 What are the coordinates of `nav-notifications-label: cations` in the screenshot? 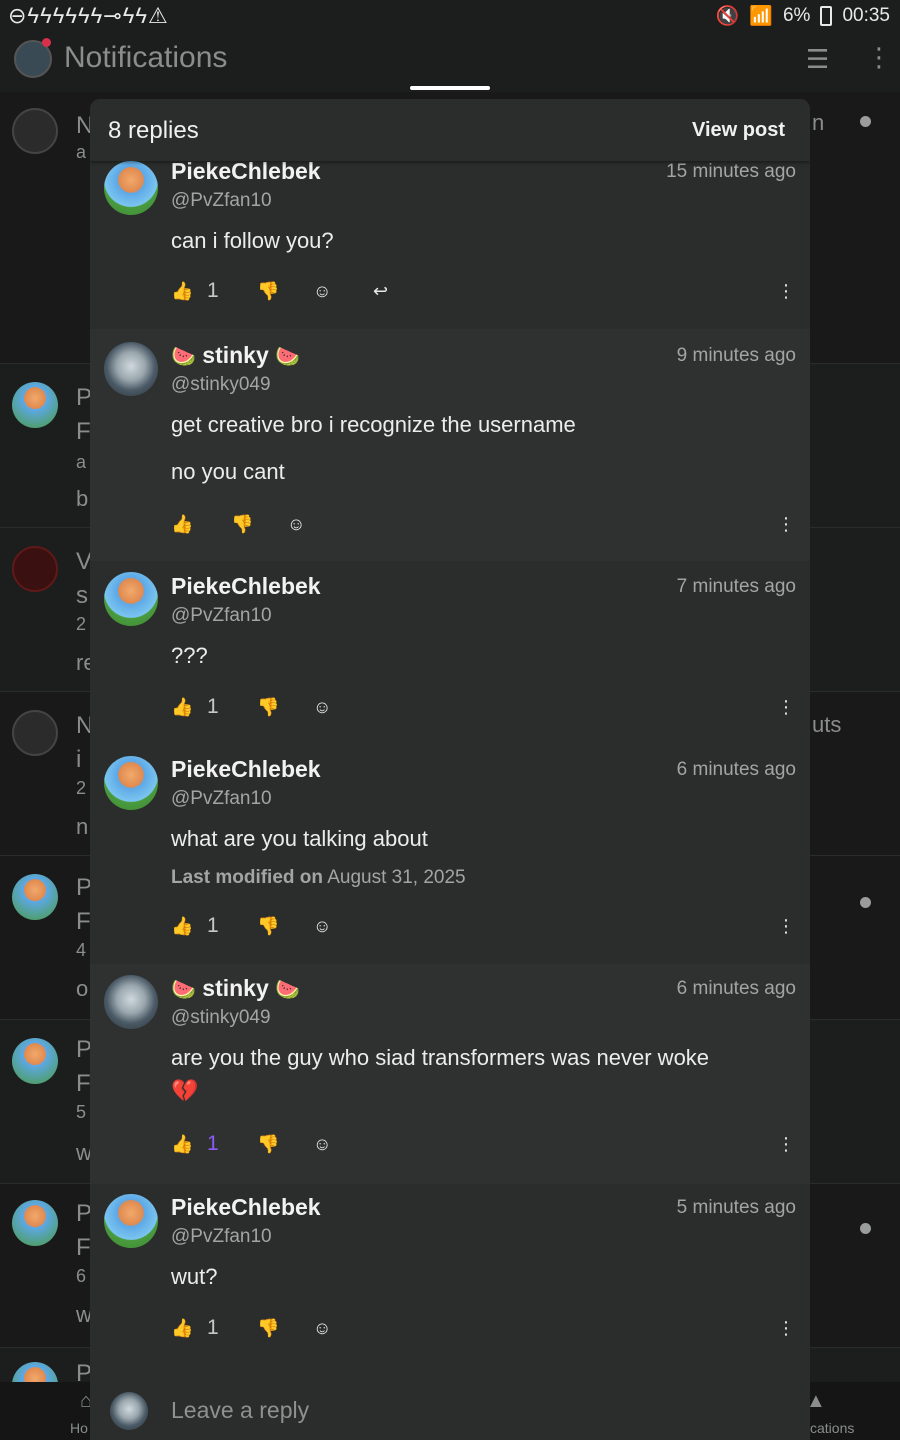 It's located at (832, 1428).